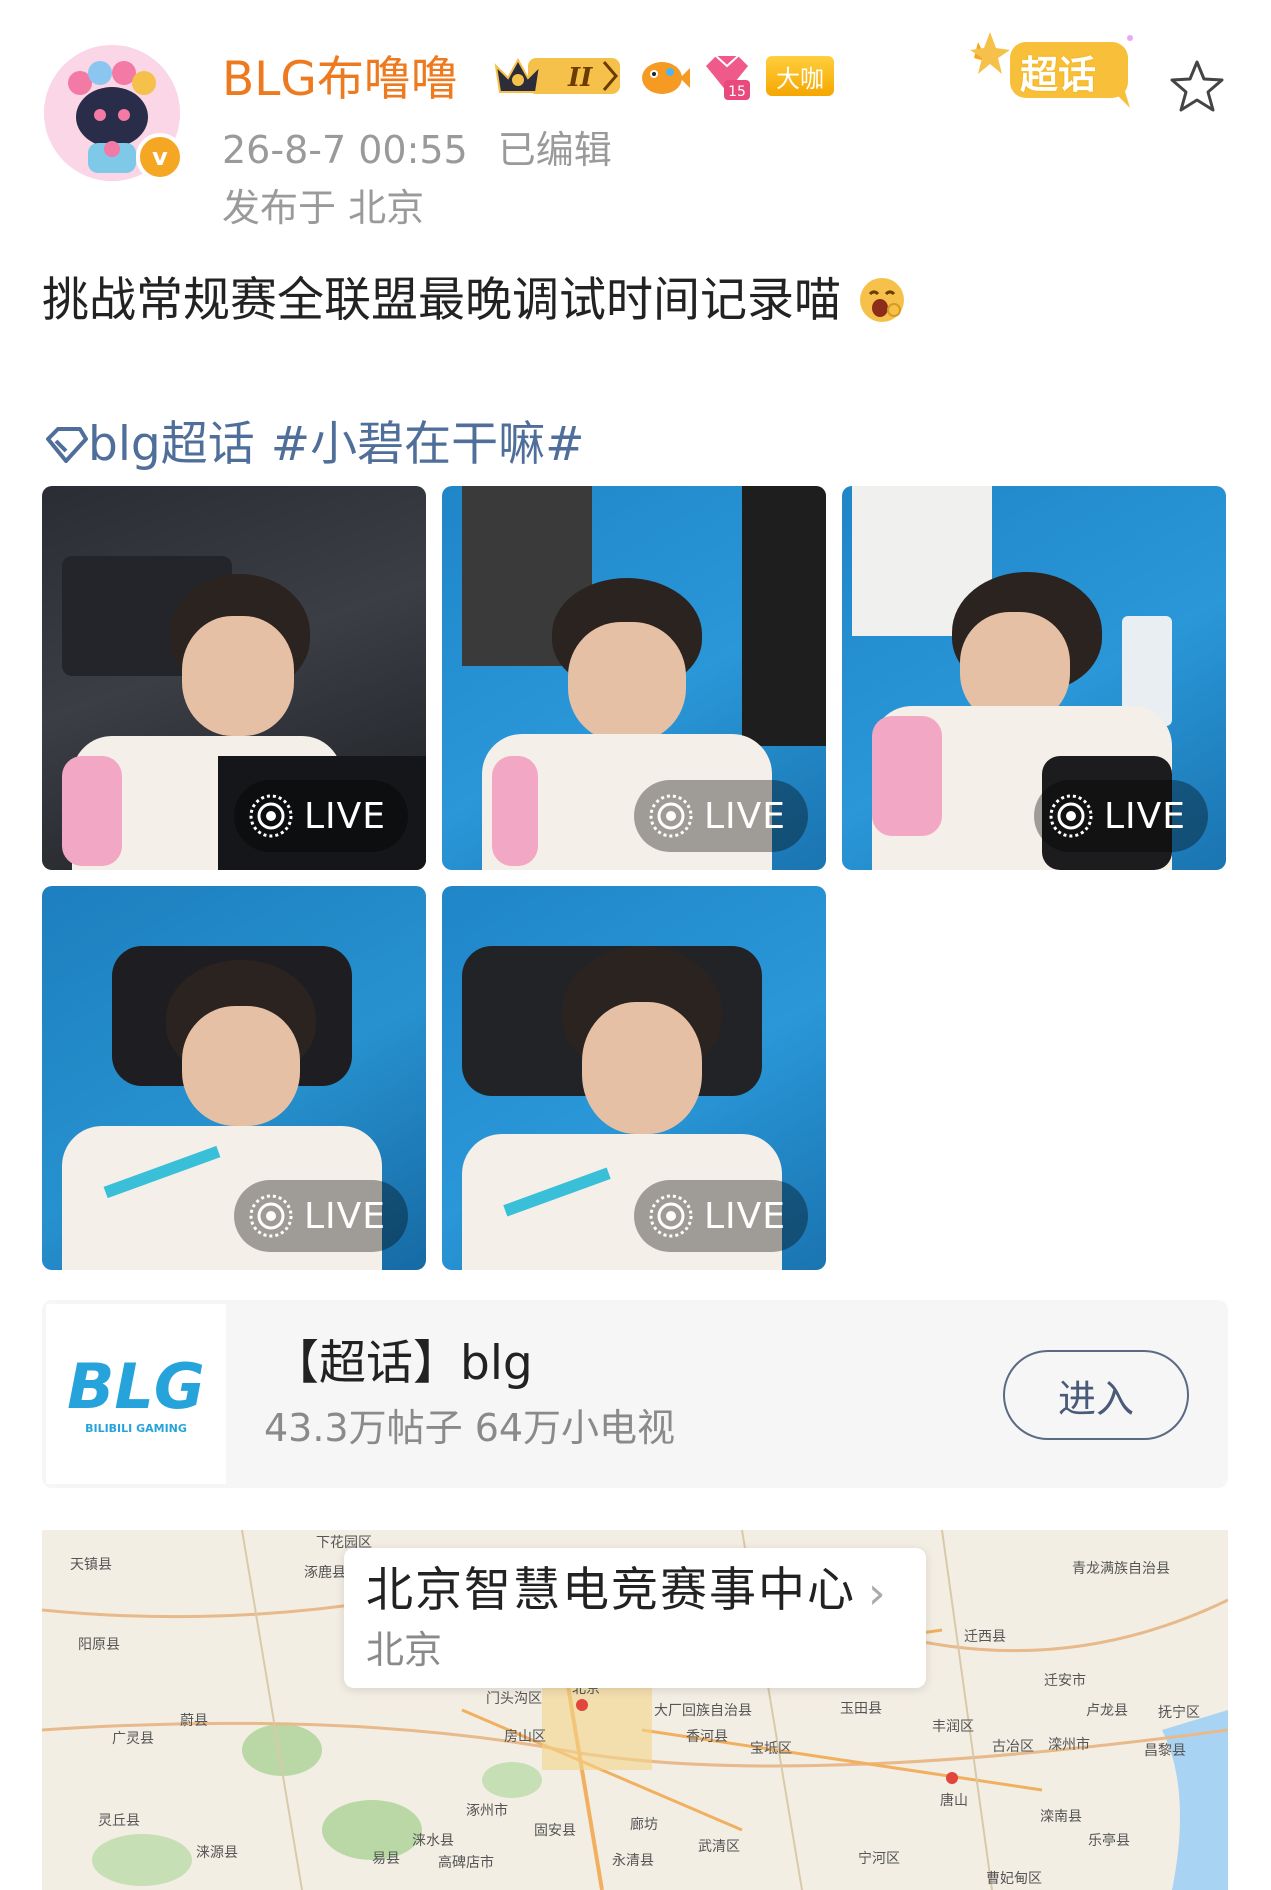 The height and width of the screenshot is (1890, 1271). Describe the element at coordinates (985, 1637) in the screenshot. I see `map-place-label: 迁西县` at that location.